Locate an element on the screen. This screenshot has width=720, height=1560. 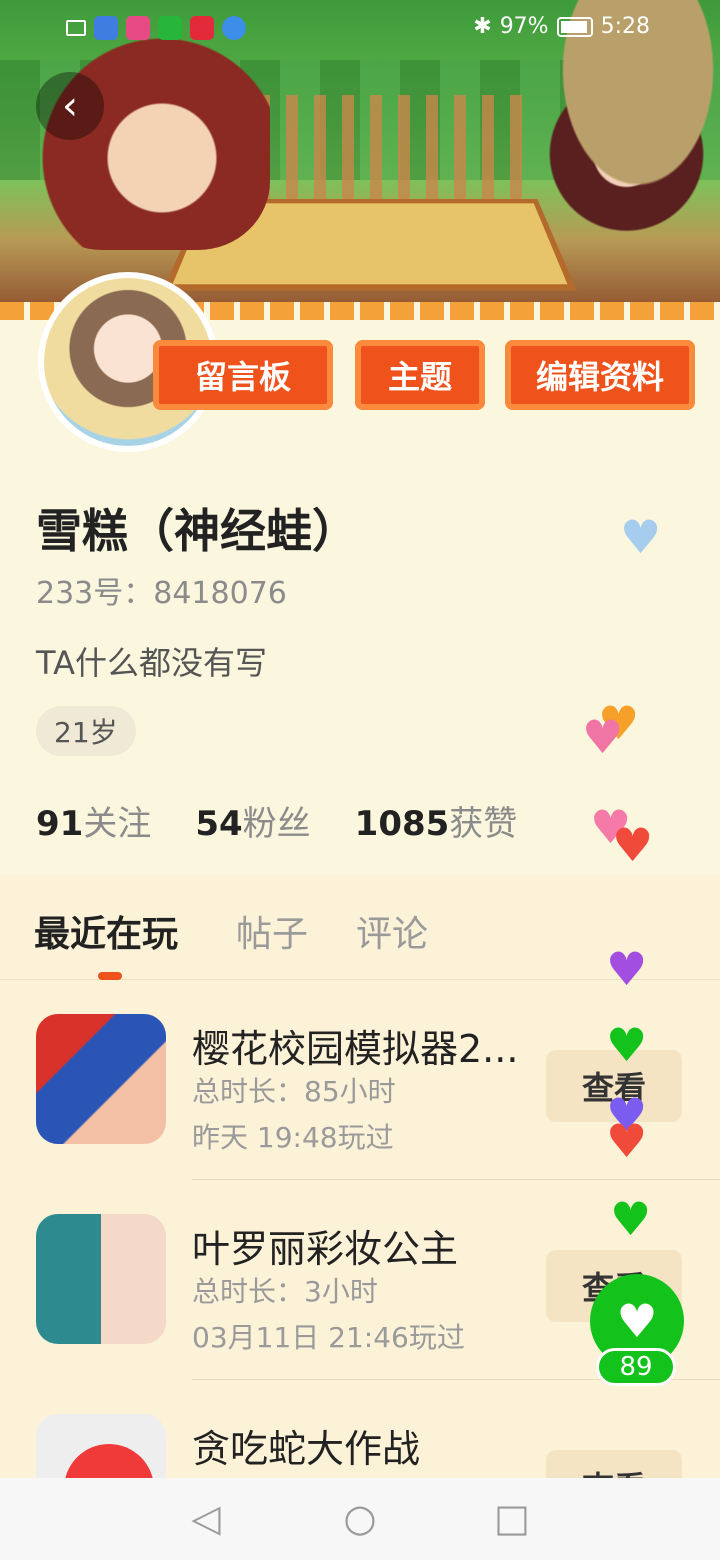
followers-label: 粉丝 is located at coordinates (276, 824).